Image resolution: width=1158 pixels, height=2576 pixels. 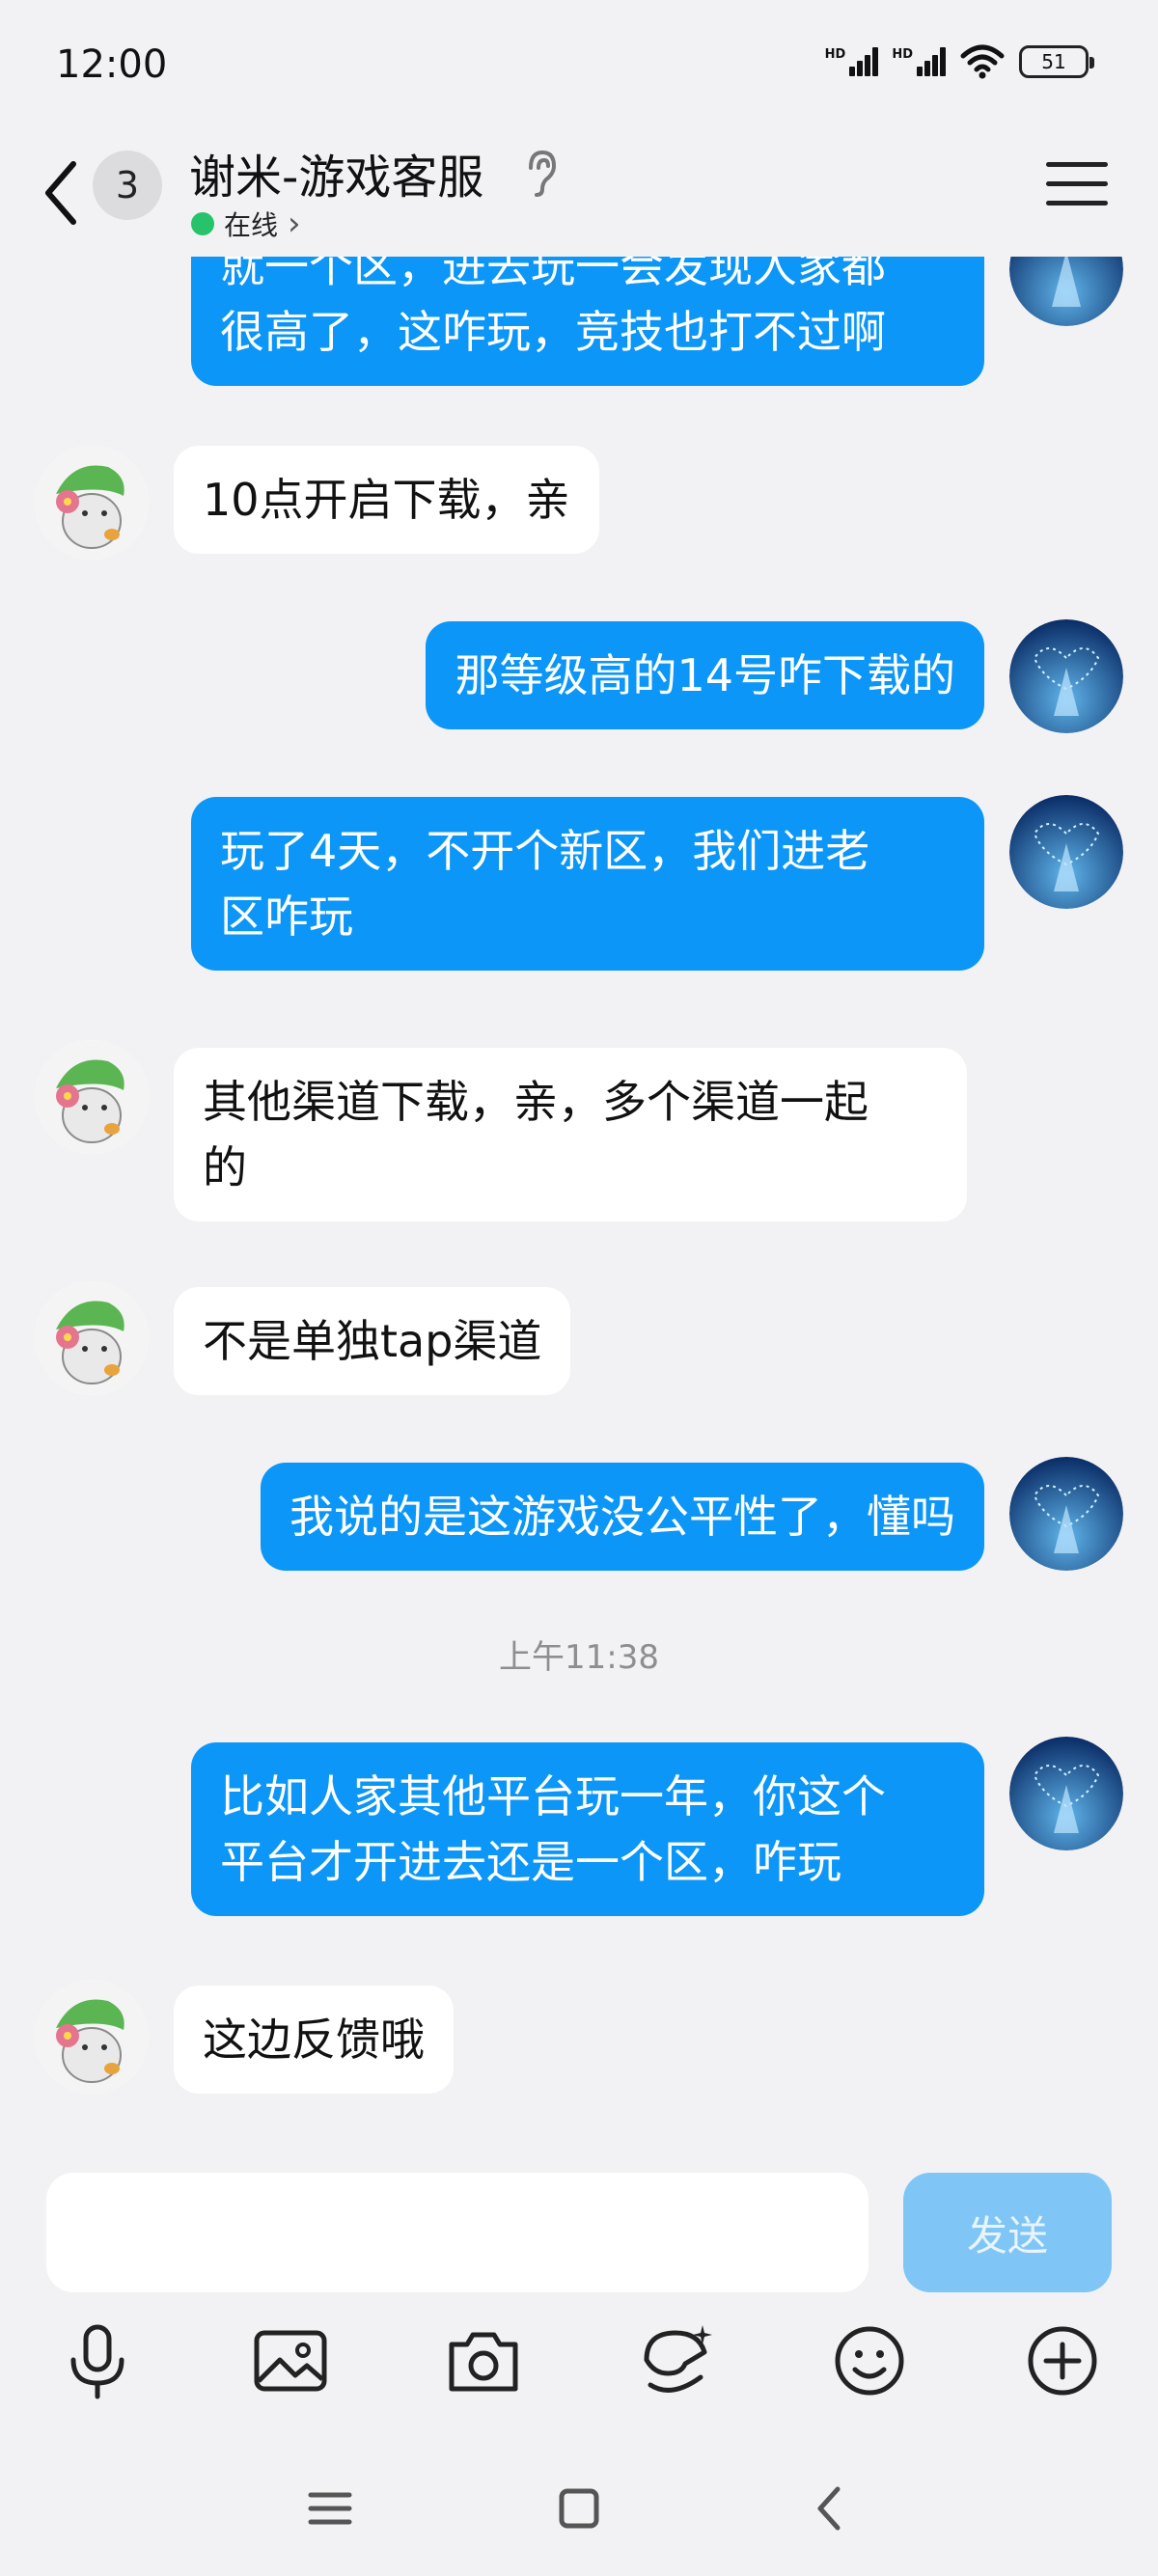 I want to click on message-incoming: 10点开启下载，亲, so click(x=579, y=506).